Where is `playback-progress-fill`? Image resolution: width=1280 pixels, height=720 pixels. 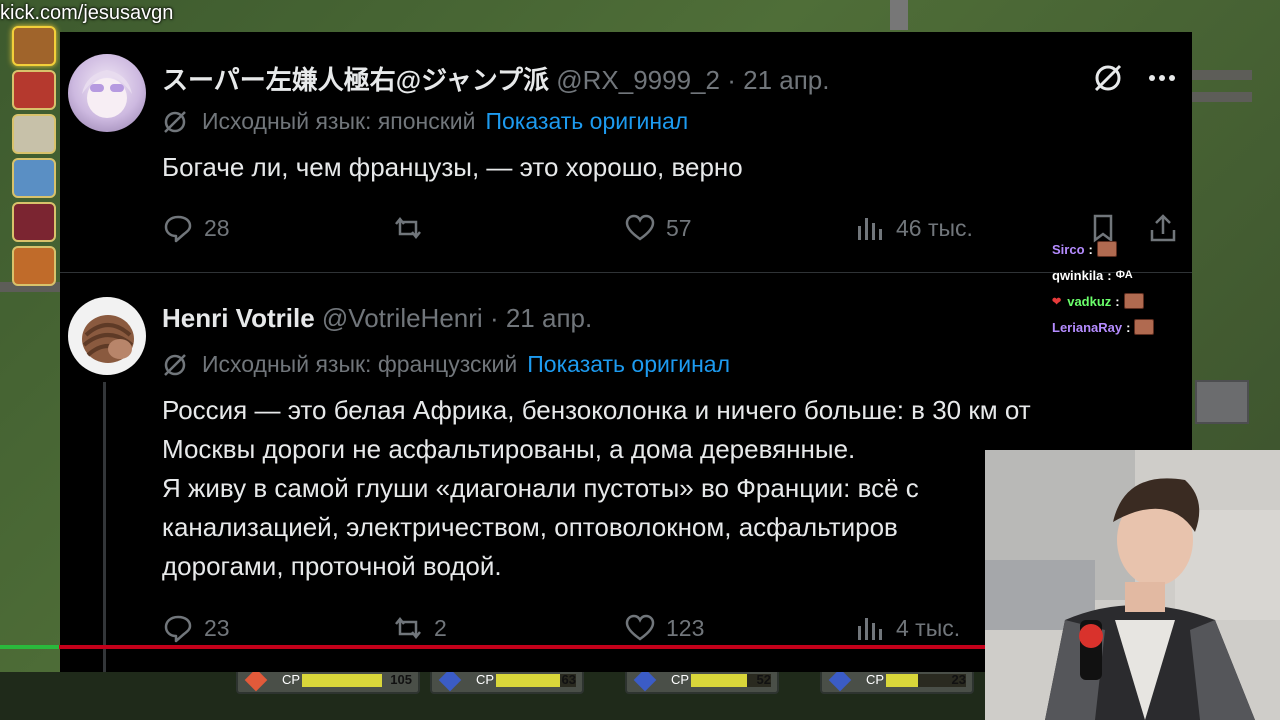 playback-progress-fill is located at coordinates (30, 647).